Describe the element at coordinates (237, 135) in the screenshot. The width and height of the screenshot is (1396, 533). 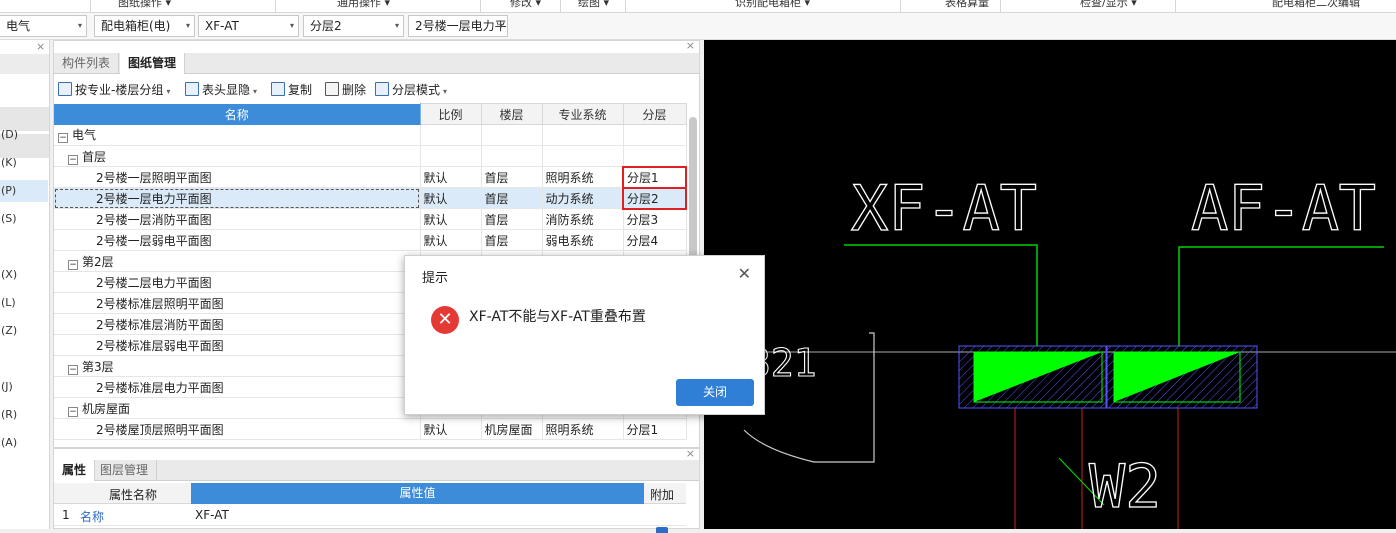
I see `cell-name: − 电气` at that location.